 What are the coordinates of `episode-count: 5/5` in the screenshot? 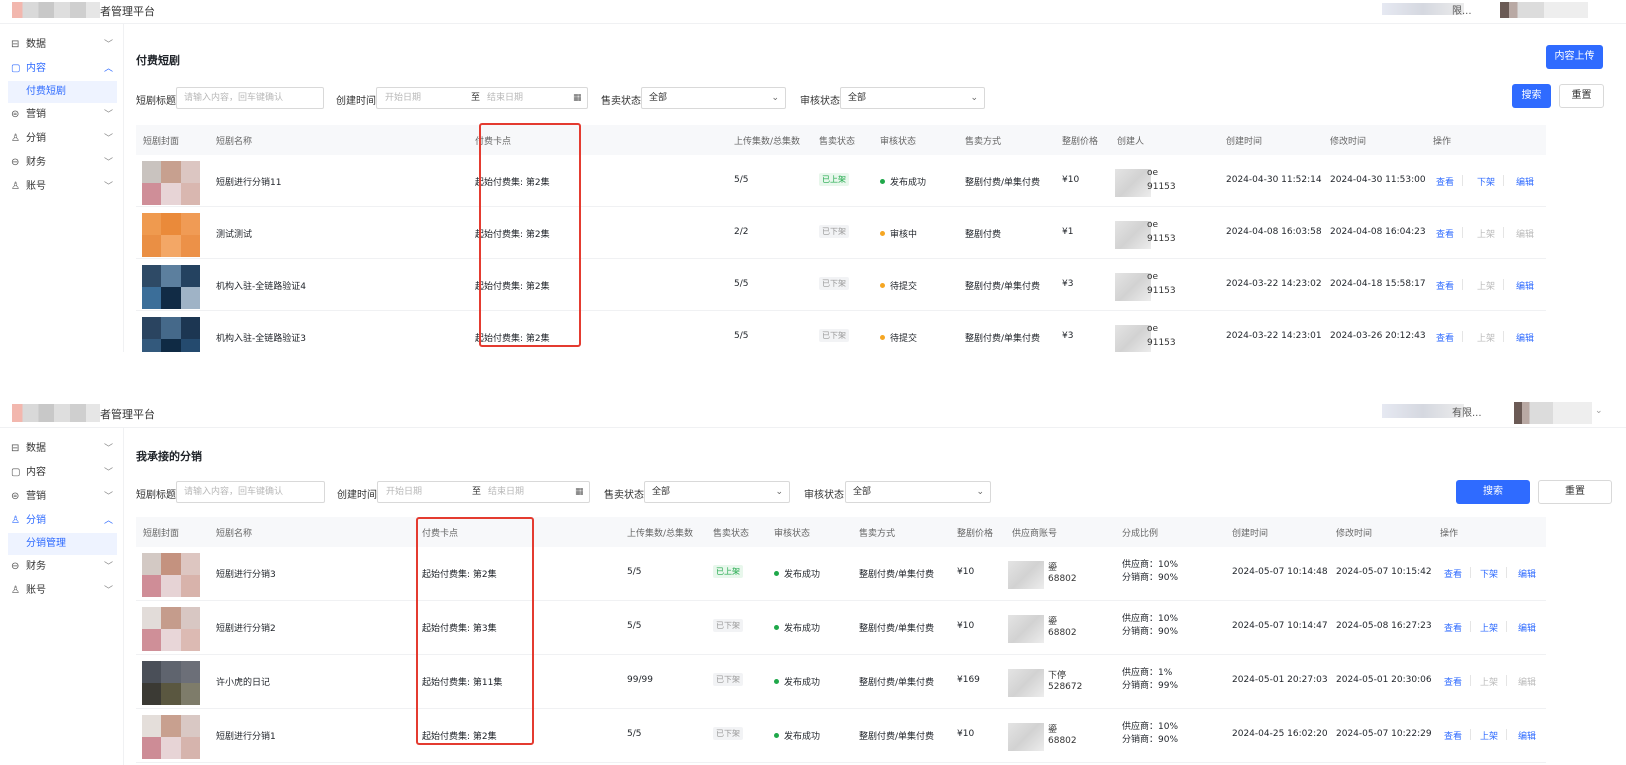 It's located at (634, 626).